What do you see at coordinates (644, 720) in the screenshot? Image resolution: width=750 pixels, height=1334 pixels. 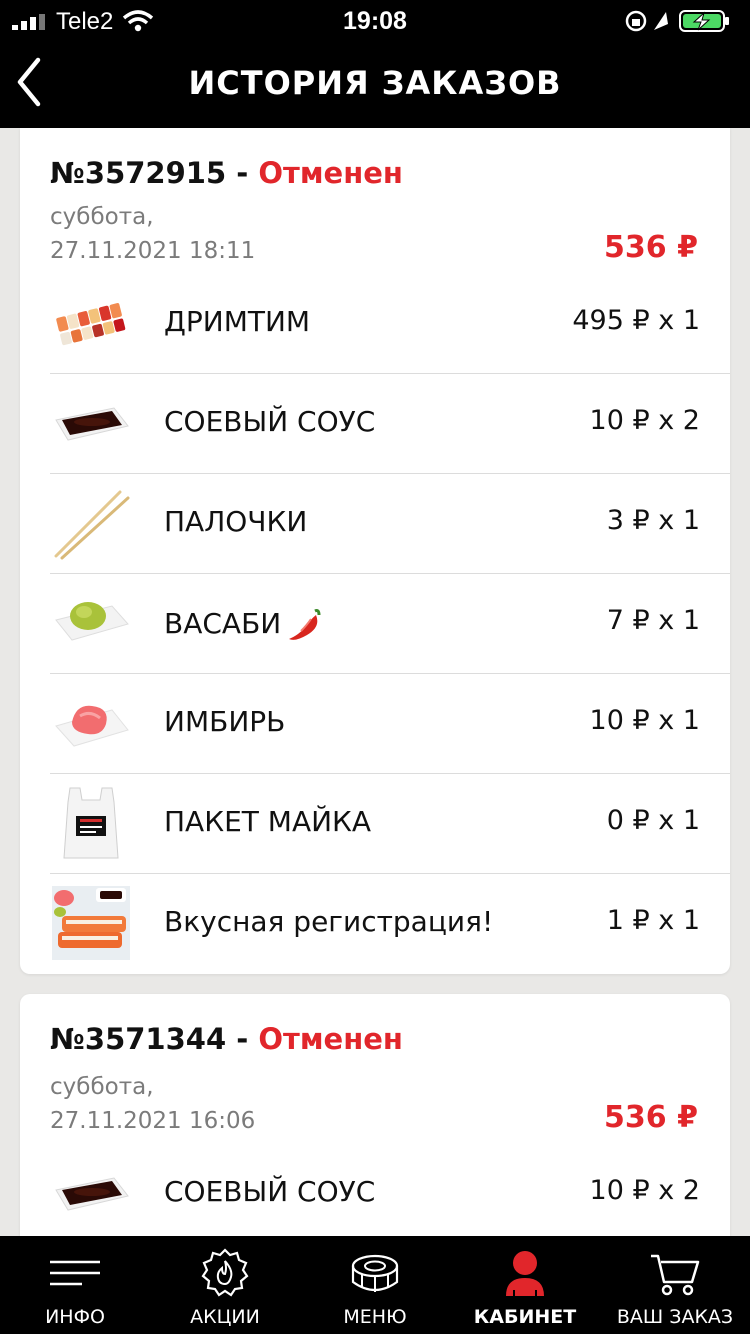 I see `item-price: 10 ₽ x 1` at bounding box center [644, 720].